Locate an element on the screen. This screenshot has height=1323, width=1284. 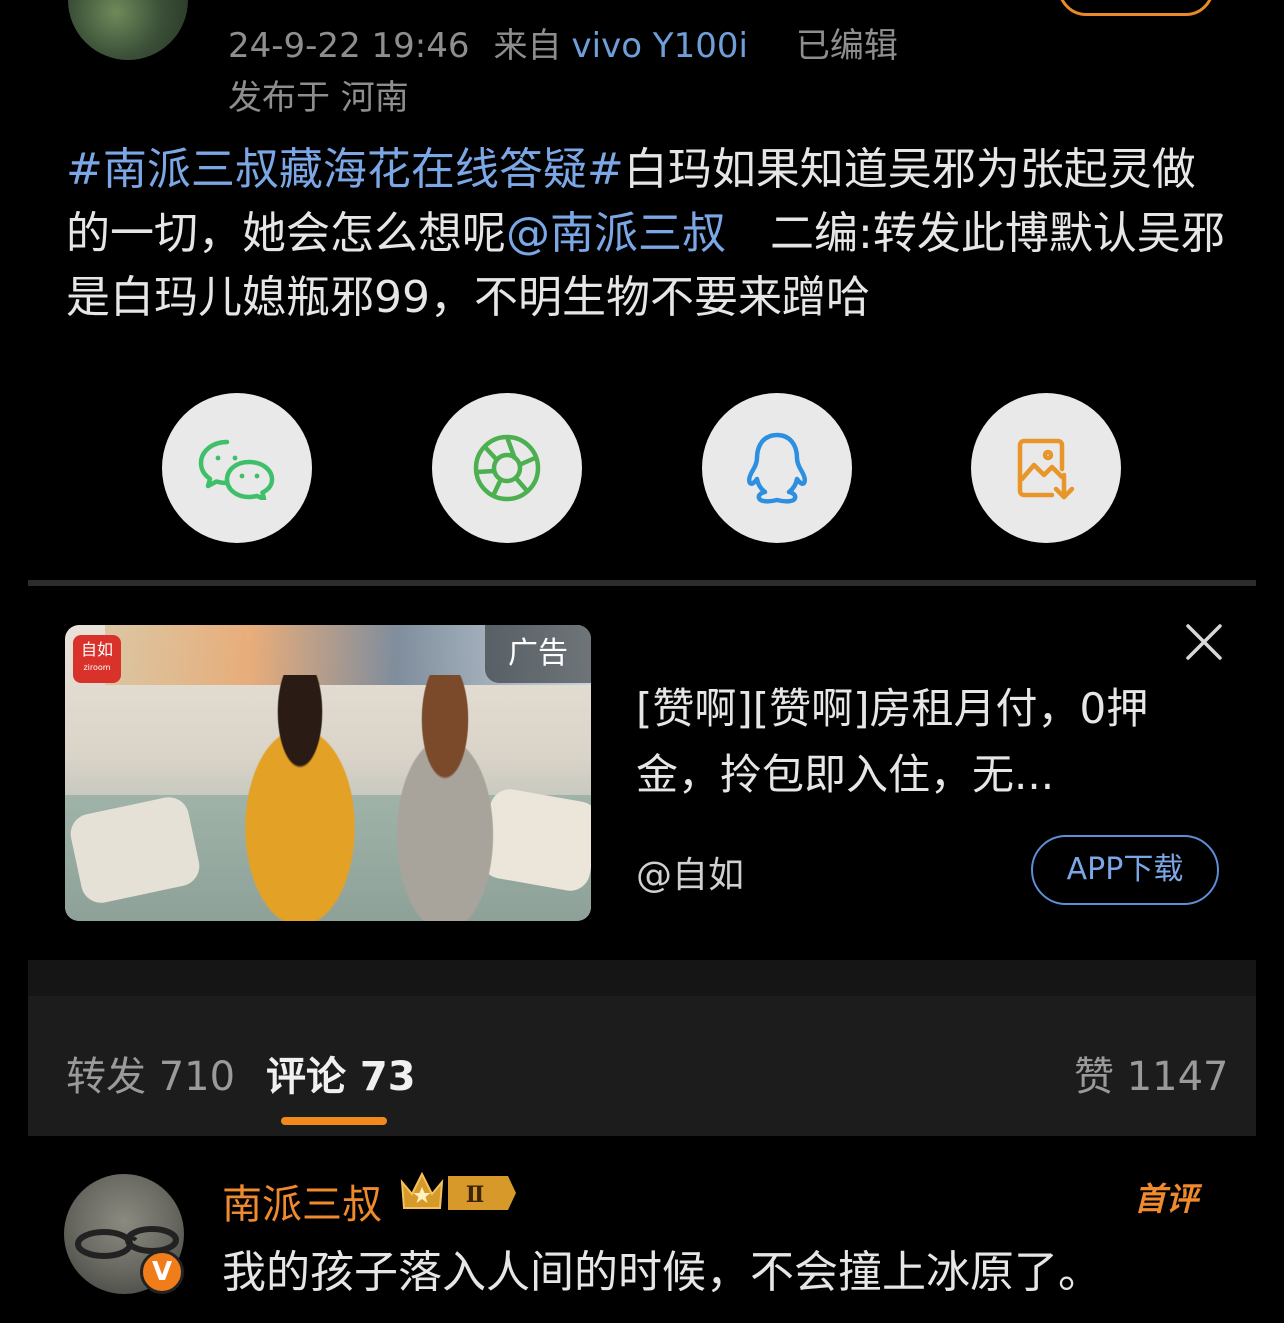
post-mention: @南派三叔 is located at coordinates (616, 233).